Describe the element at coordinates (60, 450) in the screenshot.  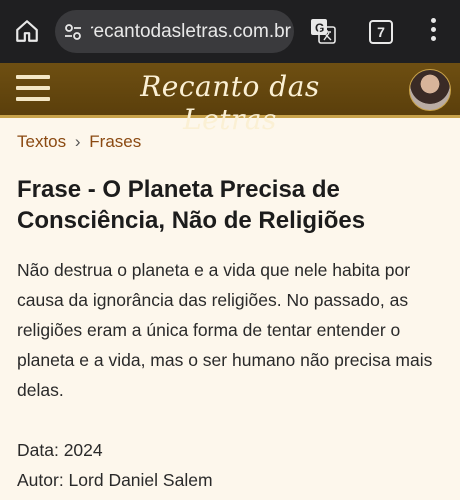
I see `article-date: Data: 2024` at that location.